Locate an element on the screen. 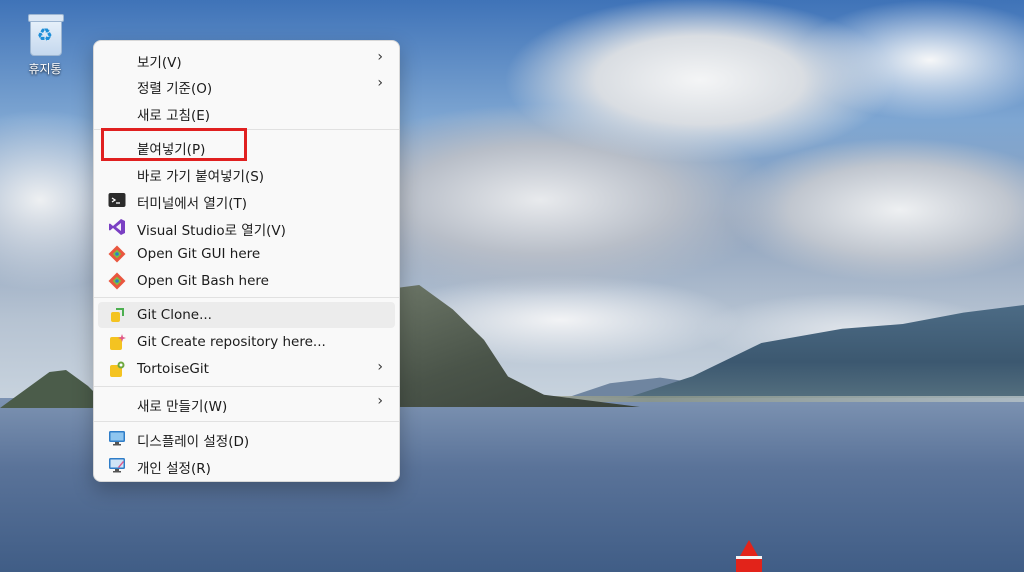 This screenshot has height=572, width=1024. paste-highlight-box is located at coordinates (174, 144).